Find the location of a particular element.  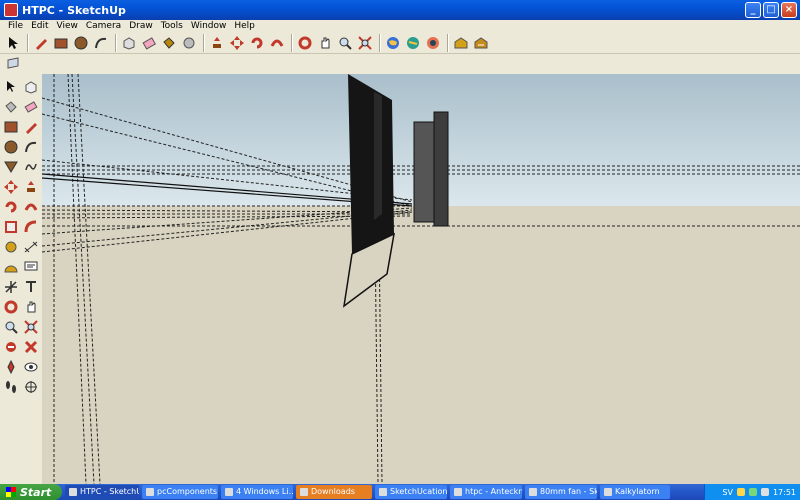

get-models-icon is located at coordinates (413, 43).